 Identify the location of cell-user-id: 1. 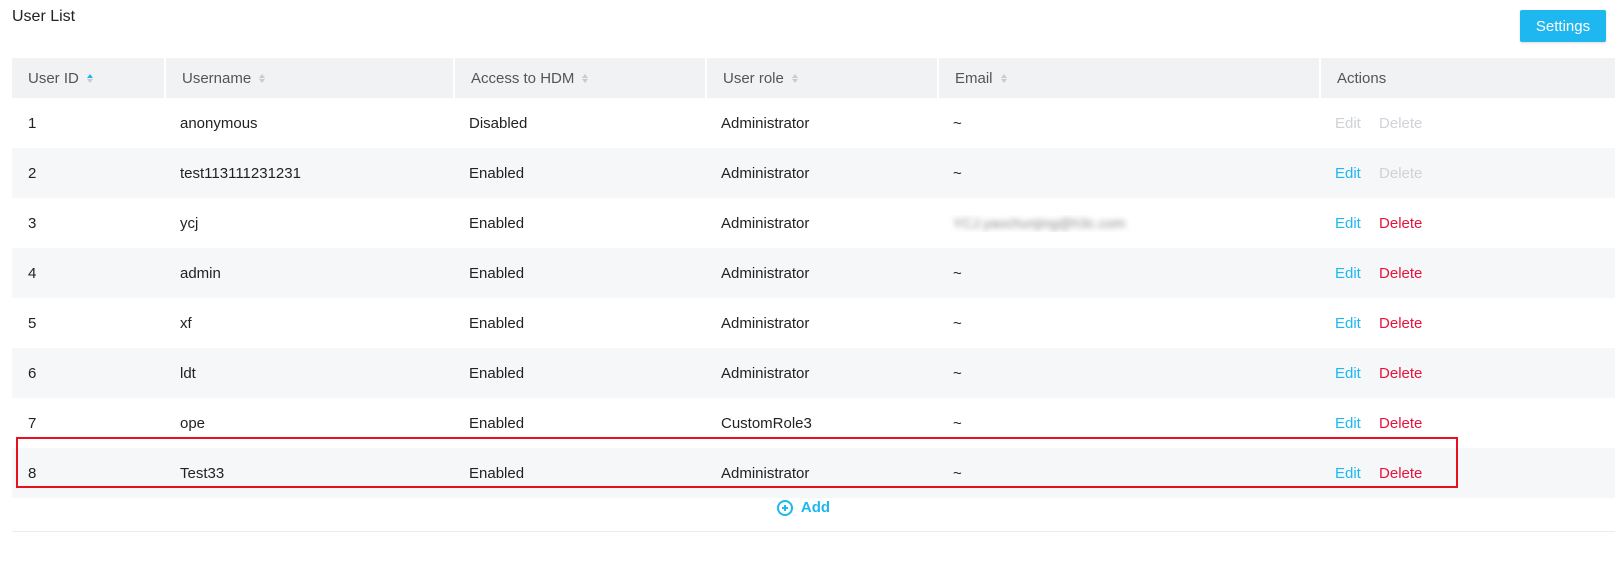
(32, 123).